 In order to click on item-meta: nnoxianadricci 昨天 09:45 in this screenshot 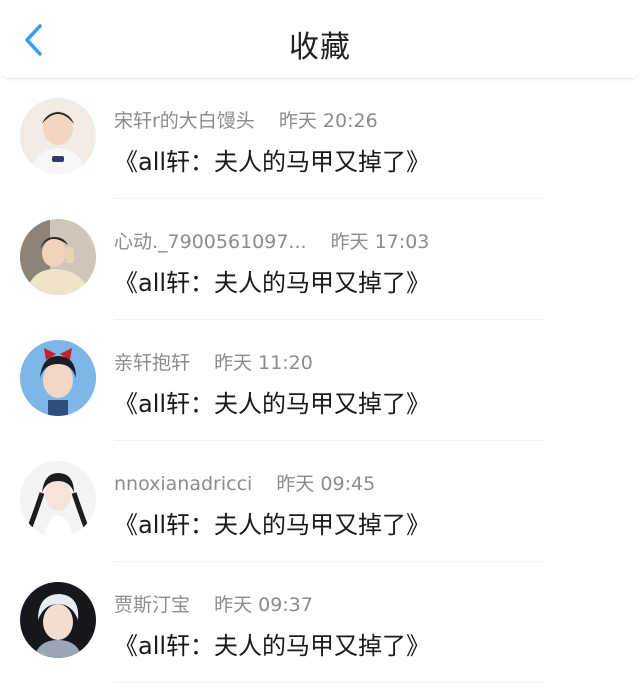, I will do `click(244, 482)`.